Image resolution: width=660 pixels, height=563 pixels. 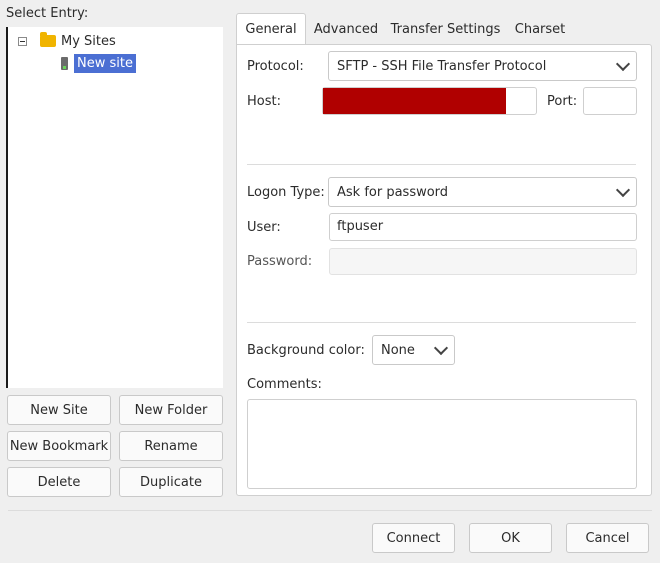 What do you see at coordinates (393, 192) in the screenshot?
I see `logon-type-value: Ask for password` at bounding box center [393, 192].